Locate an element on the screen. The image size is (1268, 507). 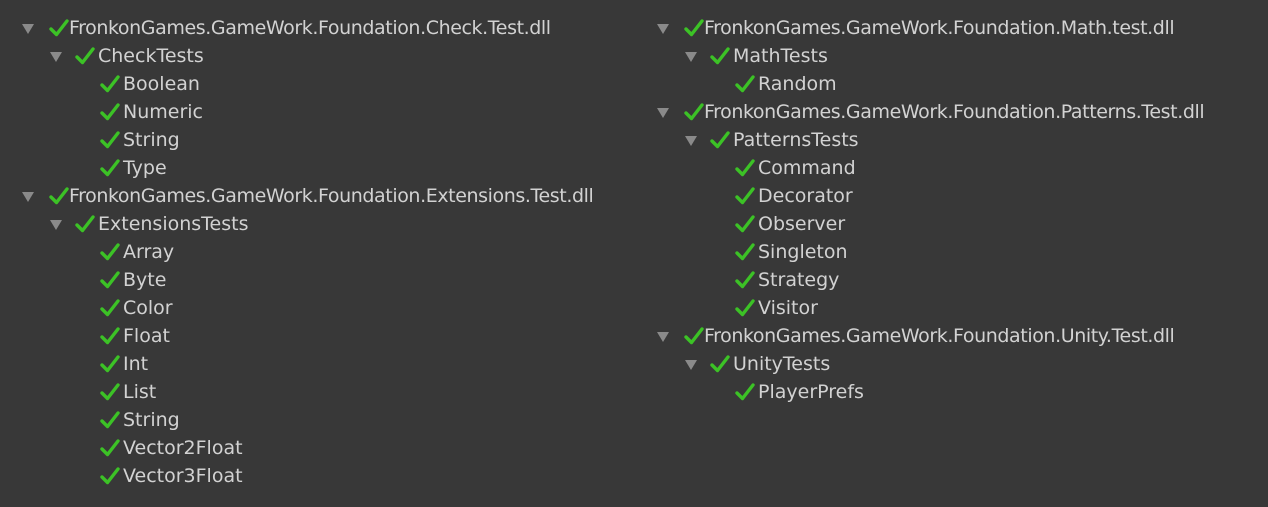
tree-node-label: Array is located at coordinates (149, 252).